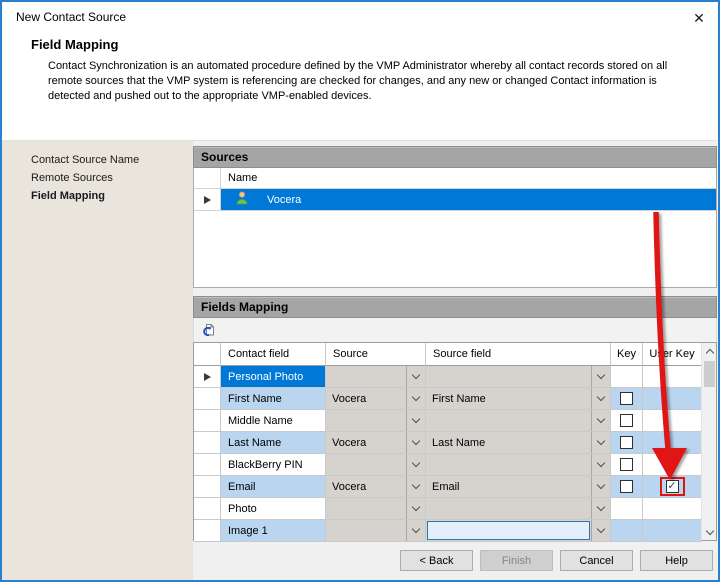 This screenshot has width=720, height=582. I want to click on source-field-dropdown: Last Name, so click(518, 443).